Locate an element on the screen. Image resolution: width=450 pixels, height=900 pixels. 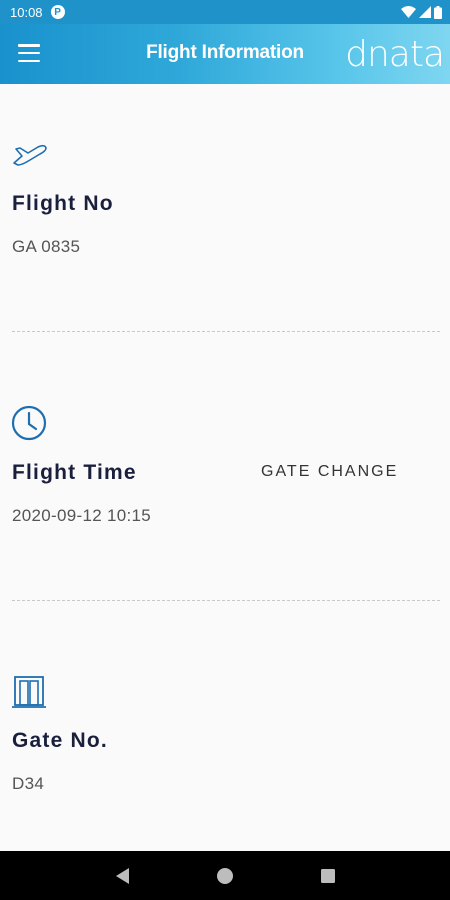
back-icon is located at coordinates (122, 875).